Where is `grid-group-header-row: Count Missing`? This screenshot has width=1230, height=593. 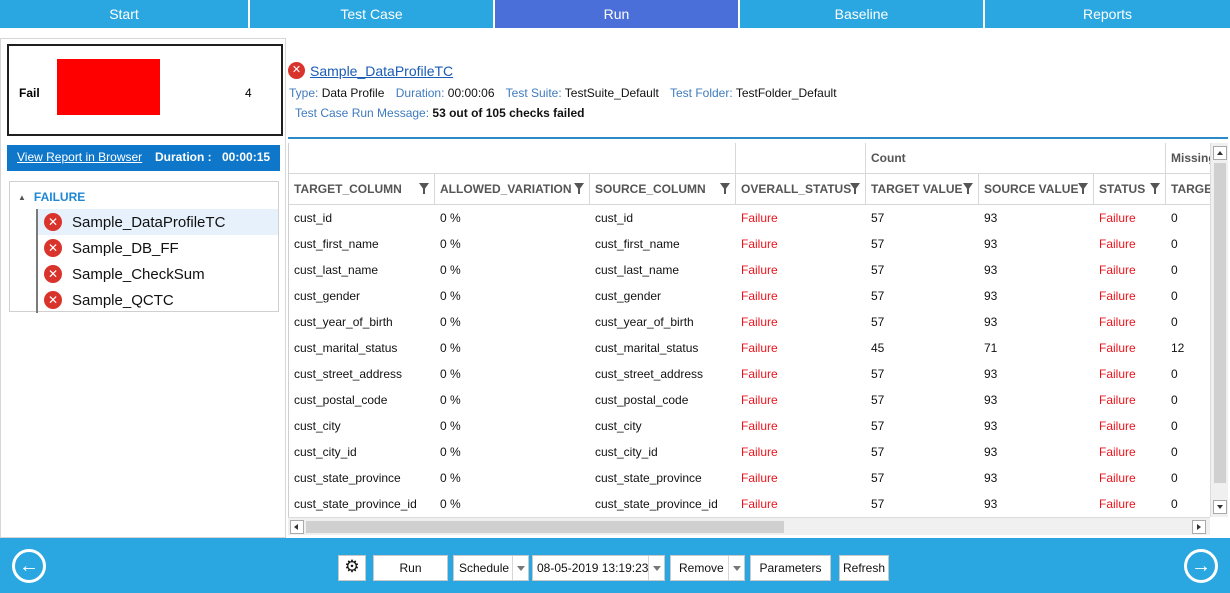 grid-group-header-row: Count Missing is located at coordinates (749, 158).